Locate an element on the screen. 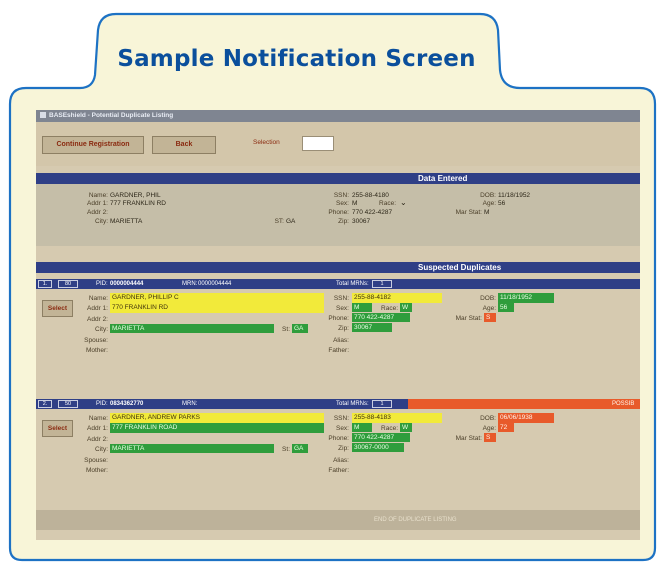 Image resolution: width=664 pixels, height=566 pixels. data-entered-title: Data Entered is located at coordinates (443, 178).